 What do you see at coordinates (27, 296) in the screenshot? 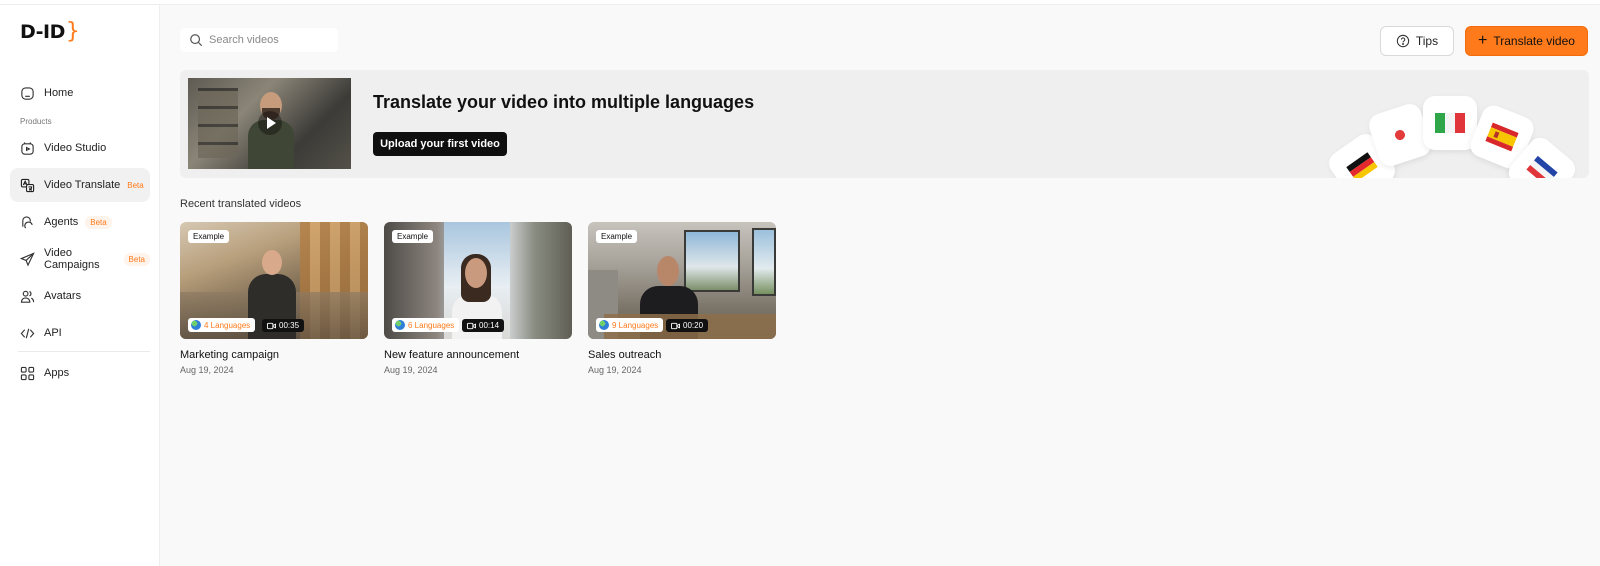
I see `avatars-icon` at bounding box center [27, 296].